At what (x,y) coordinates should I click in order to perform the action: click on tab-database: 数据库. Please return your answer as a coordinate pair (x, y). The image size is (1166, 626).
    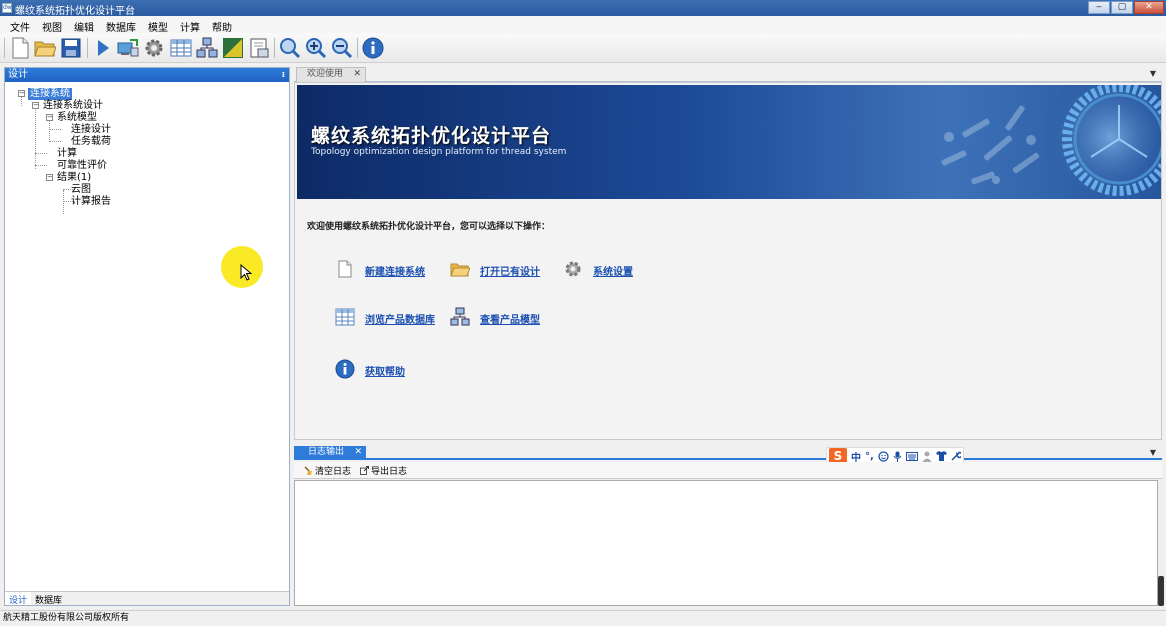
    Looking at the image, I should click on (48, 599).